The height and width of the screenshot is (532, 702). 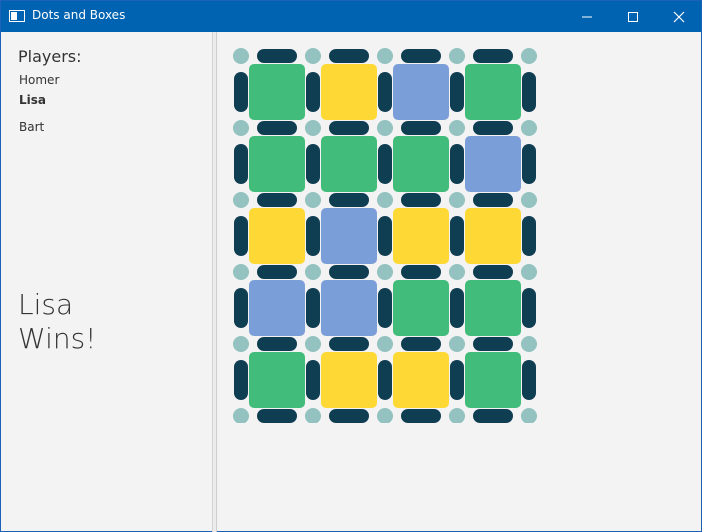 What do you see at coordinates (39, 80) in the screenshot?
I see `player-name-homer: Homer` at bounding box center [39, 80].